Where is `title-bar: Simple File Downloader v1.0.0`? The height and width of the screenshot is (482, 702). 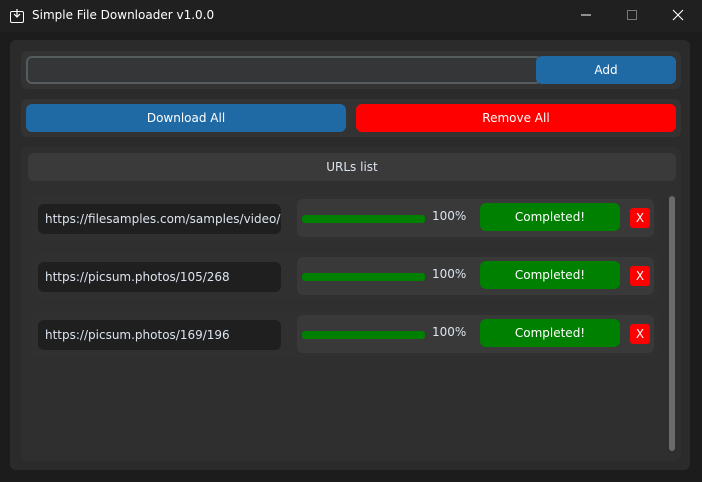 title-bar: Simple File Downloader v1.0.0 is located at coordinates (351, 16).